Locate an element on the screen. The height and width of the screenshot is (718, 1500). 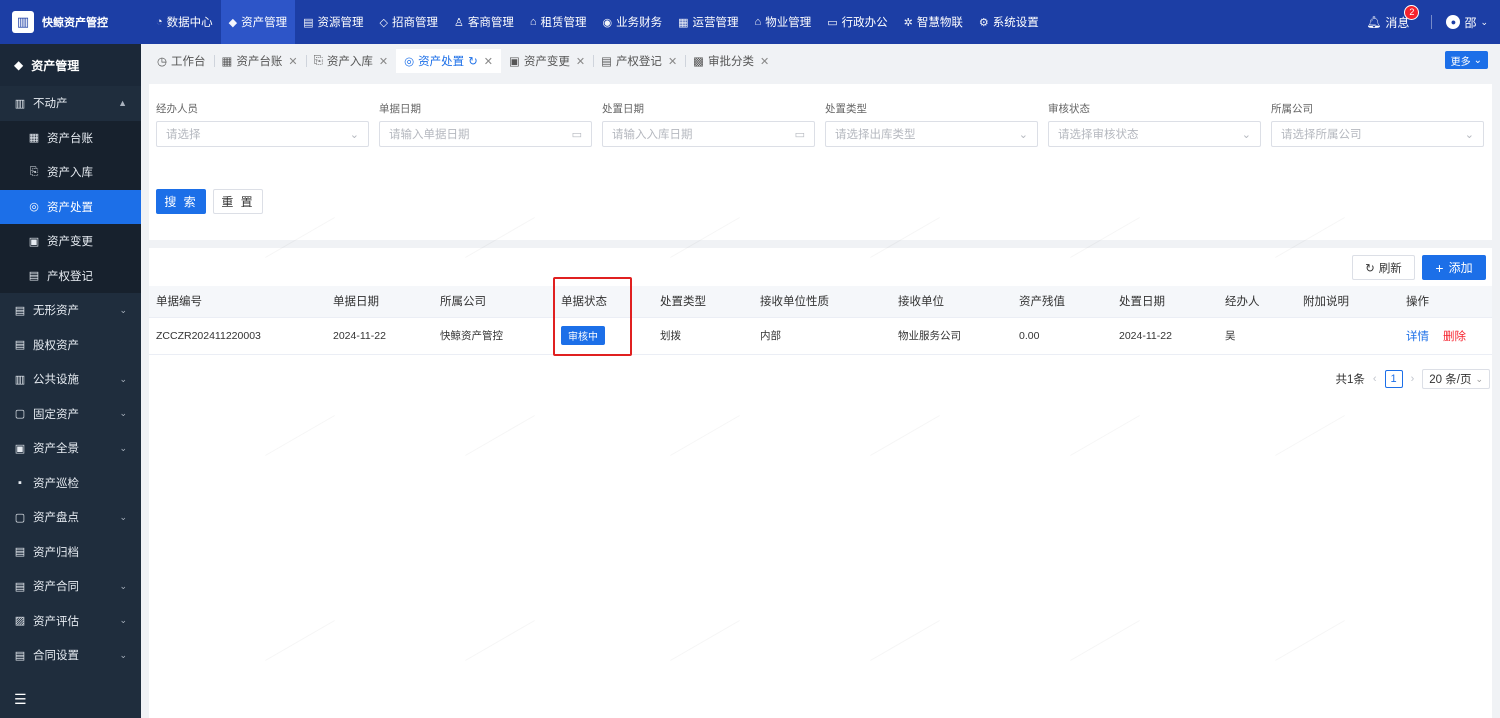
filter-input: 请选择审核状态 ⌄ is located at coordinates (1154, 134).